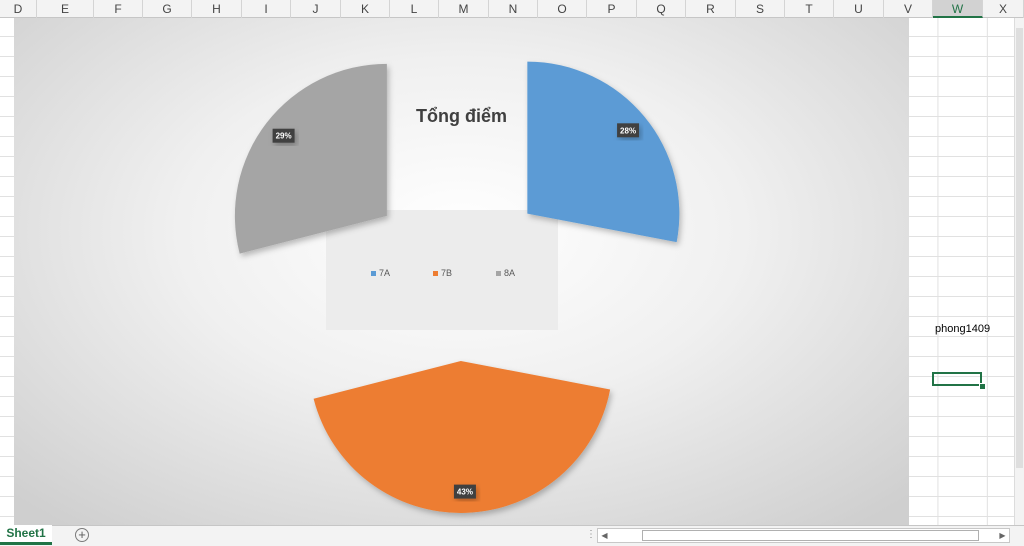 The width and height of the screenshot is (1024, 546). What do you see at coordinates (65, 9) in the screenshot?
I see `column-header-e: E` at bounding box center [65, 9].